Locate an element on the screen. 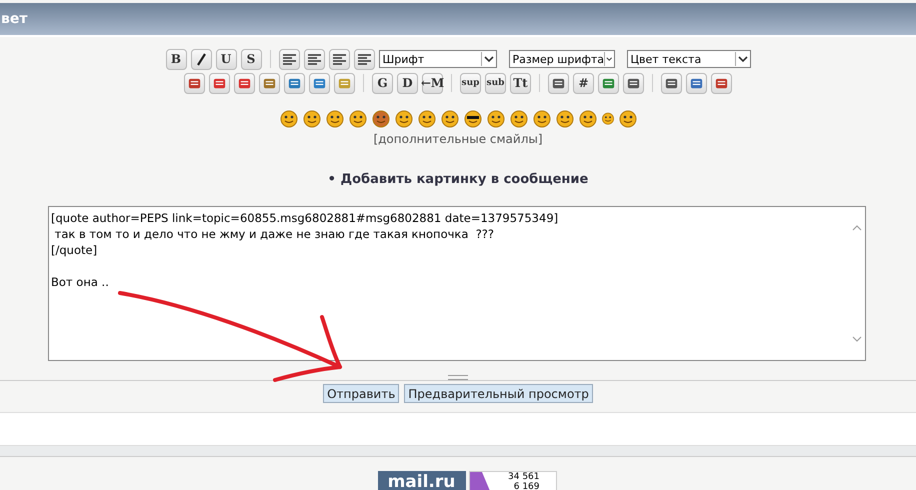 This screenshot has width=916, height=490. format-button: sub is located at coordinates (495, 83).